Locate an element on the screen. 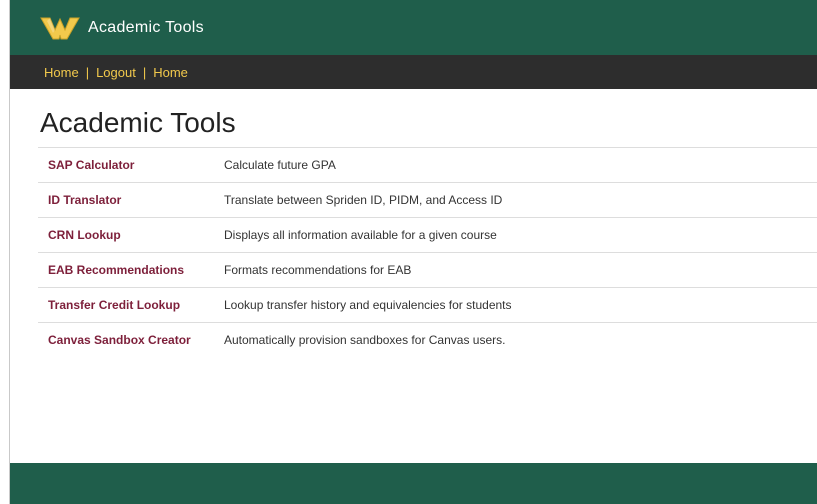 This screenshot has width=817, height=504. tool-name-cell: SAP Calculator is located at coordinates (131, 165).